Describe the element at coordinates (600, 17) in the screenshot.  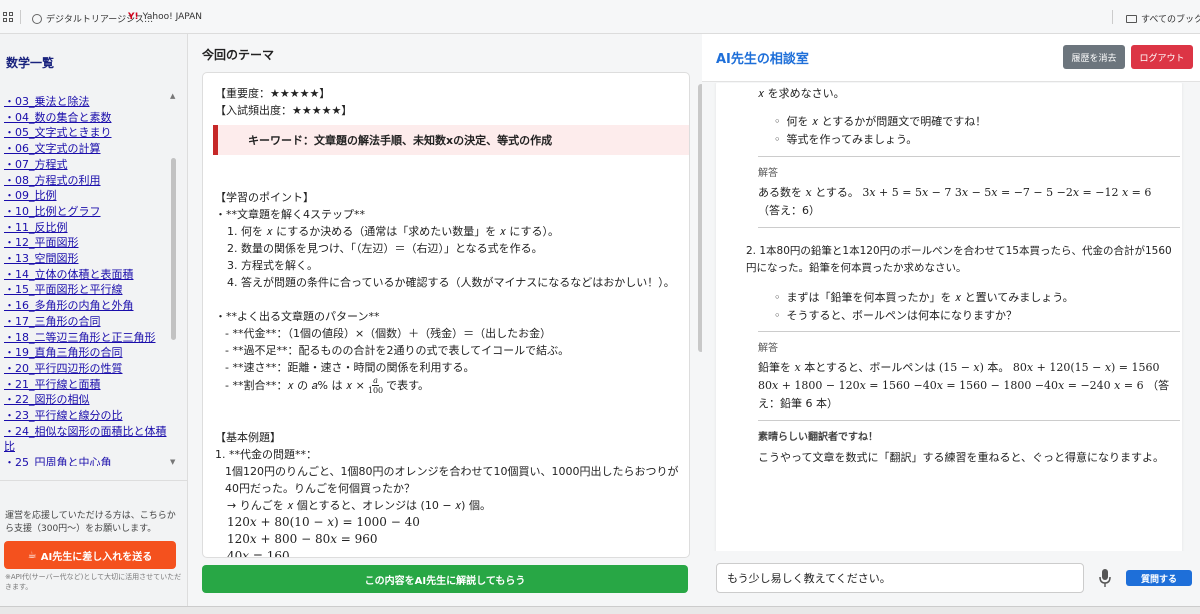
I see `bookmarks-bar: デジタルトリアージシス… Y! Yahoo! JAPAN すべてのブックマーク` at that location.